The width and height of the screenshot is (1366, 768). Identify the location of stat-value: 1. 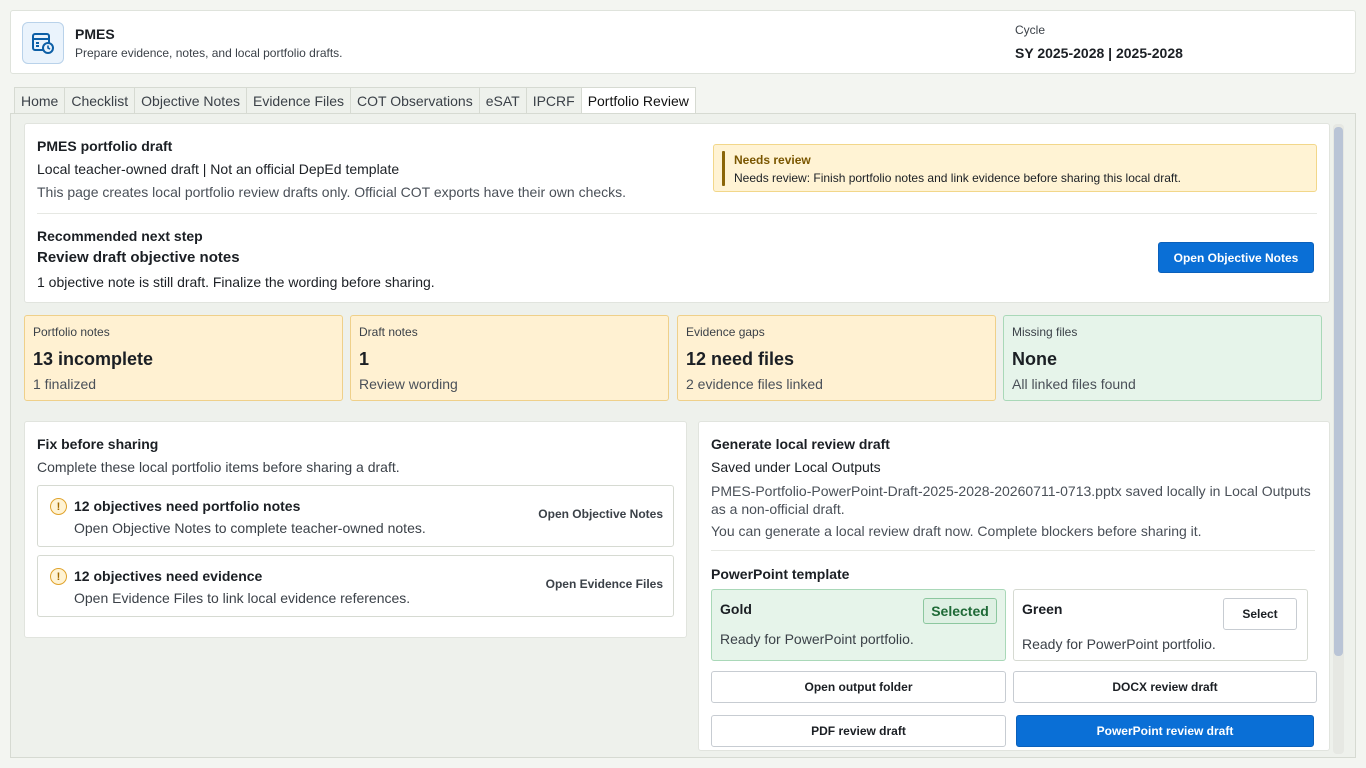
(364, 359).